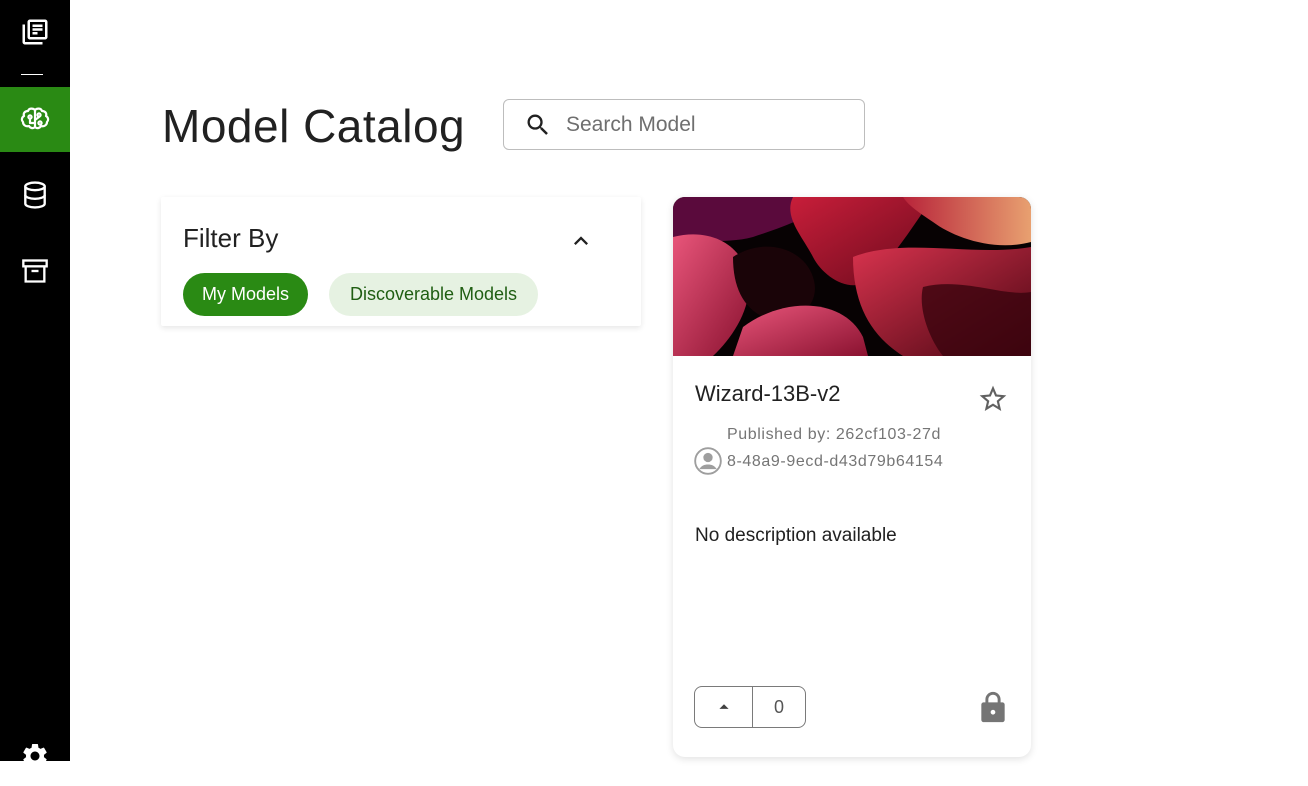 This screenshot has width=1308, height=786. I want to click on search-icon, so click(537, 124).